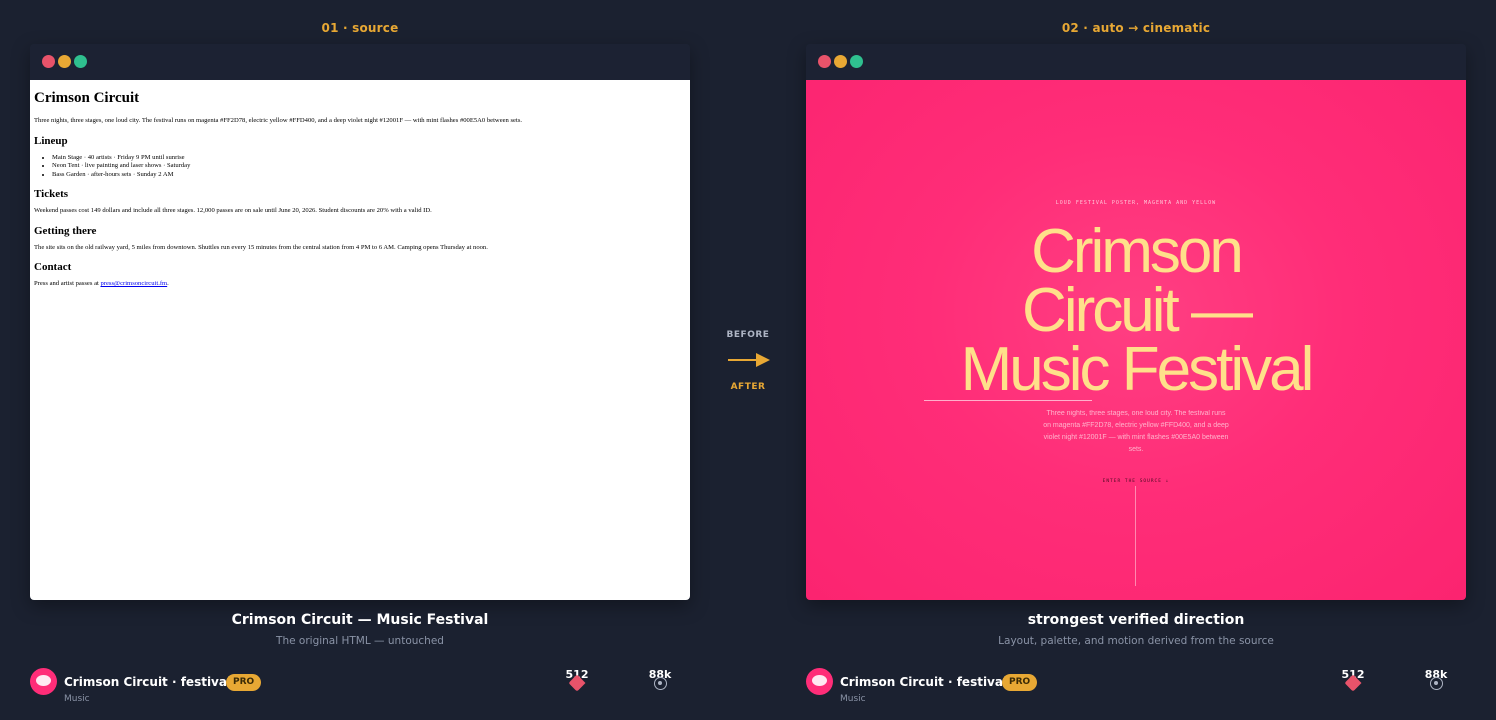  I want to click on scroll-line, so click(1135, 536).